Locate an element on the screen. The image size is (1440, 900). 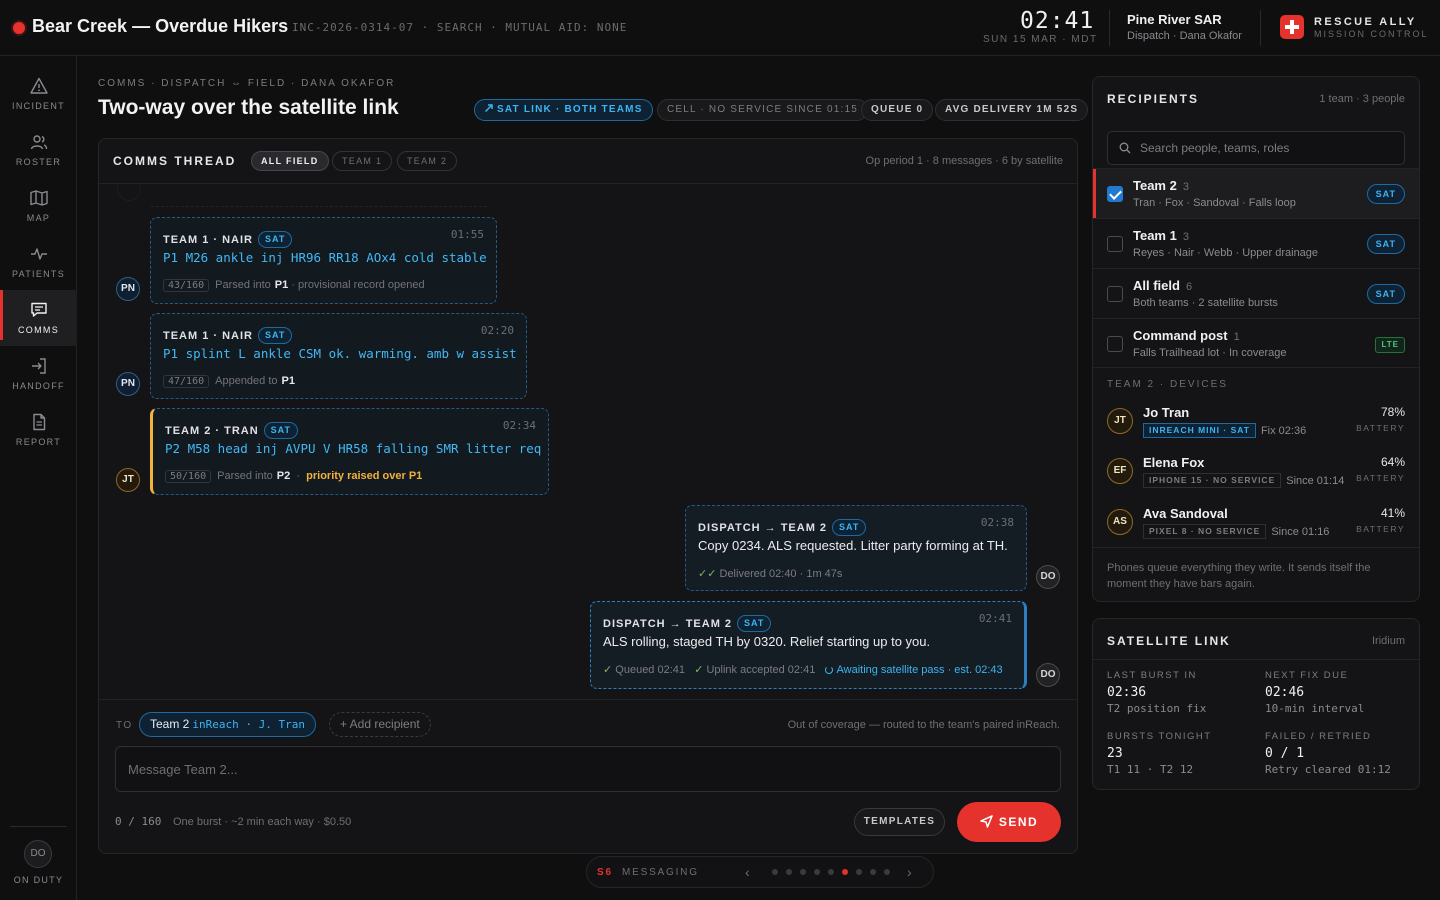
patient-link: P2 is located at coordinates (283, 476).